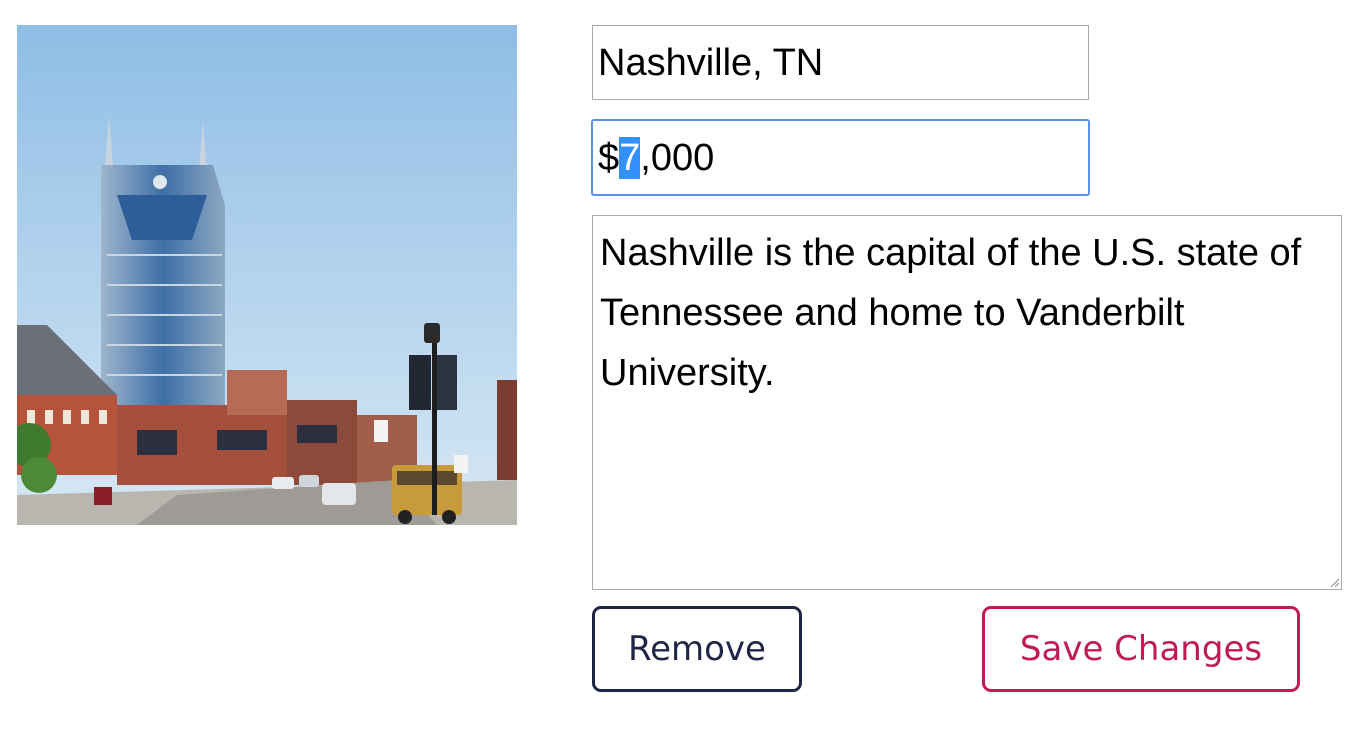  Describe the element at coordinates (630, 158) in the screenshot. I see `price-selected-text: 7` at that location.